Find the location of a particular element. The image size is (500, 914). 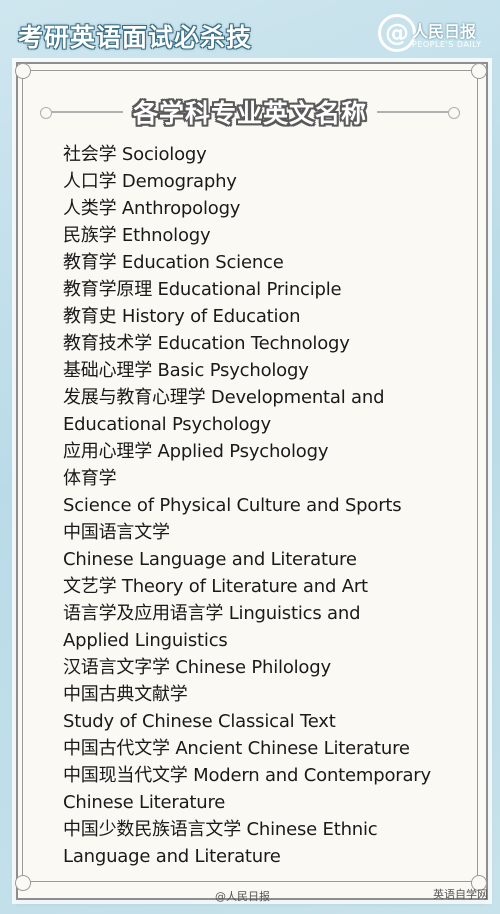

list-item: 中国少数民族语言文学 Chinese Ethnic is located at coordinates (220, 829).